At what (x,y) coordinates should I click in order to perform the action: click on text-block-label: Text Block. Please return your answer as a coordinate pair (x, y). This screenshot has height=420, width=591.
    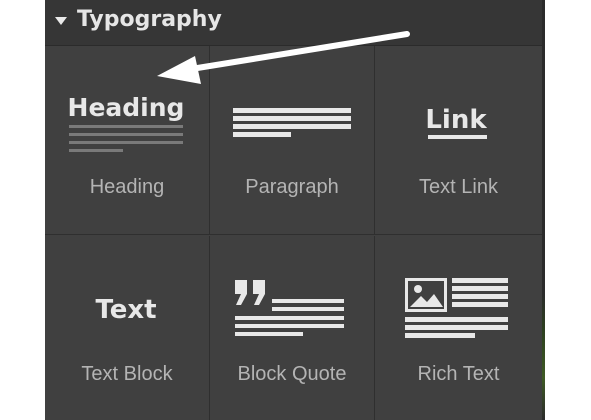
    Looking at the image, I should click on (127, 374).